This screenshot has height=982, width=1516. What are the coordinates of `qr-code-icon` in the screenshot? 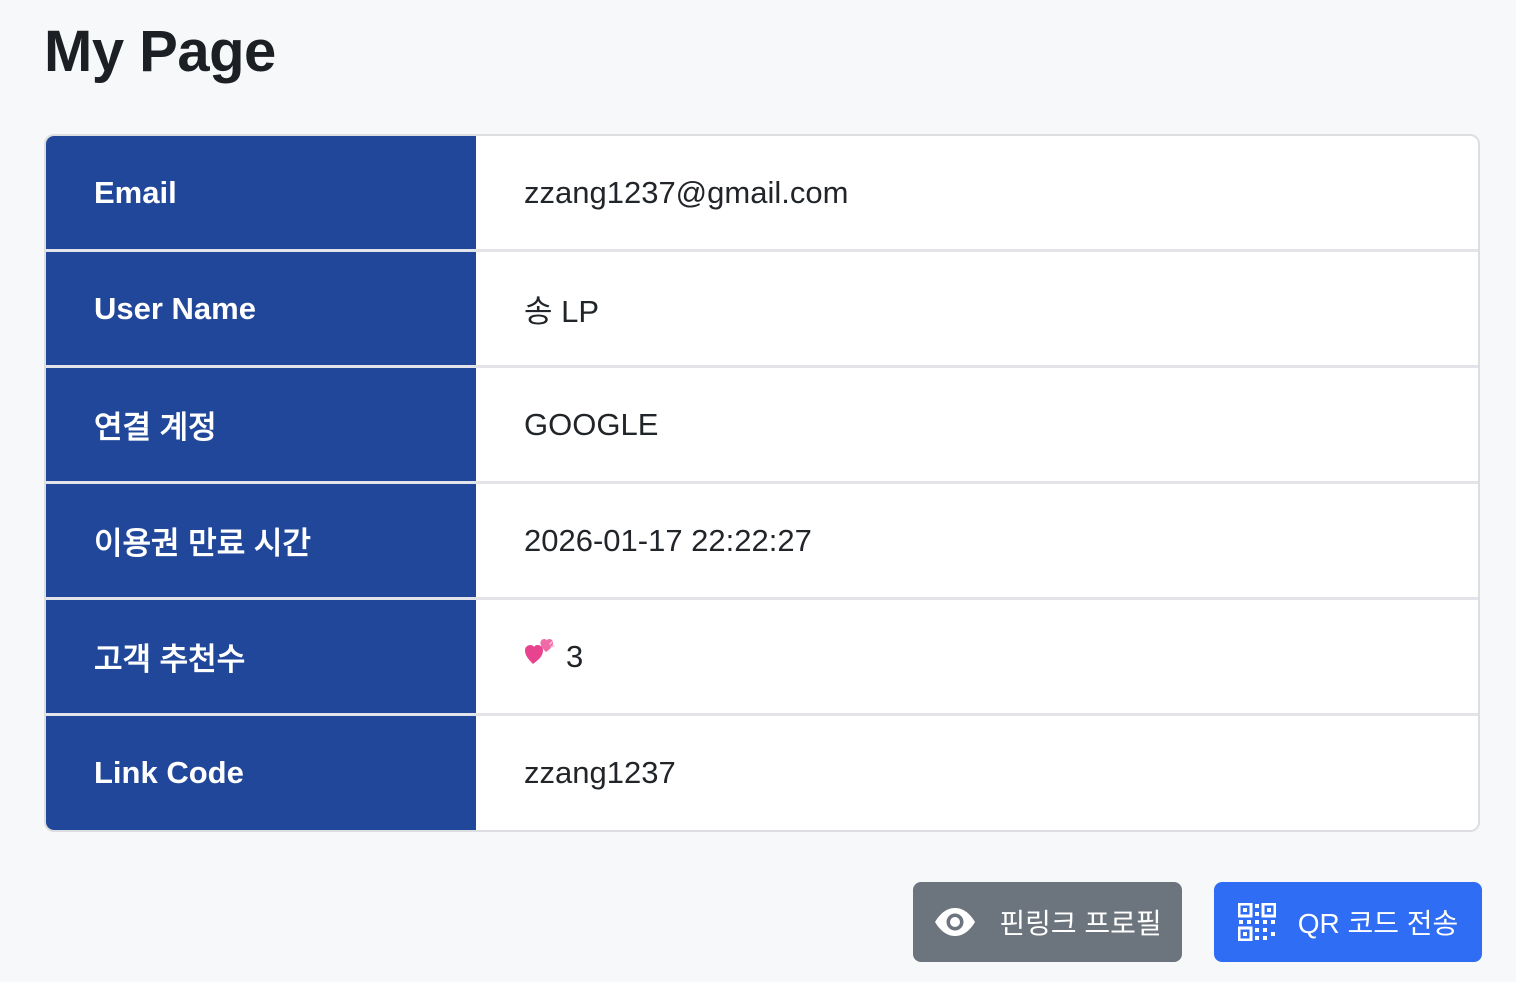 It's located at (1256, 922).